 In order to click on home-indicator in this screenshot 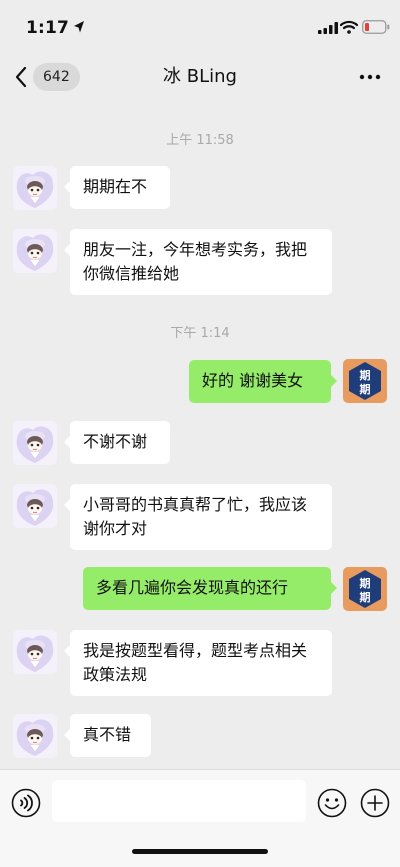, I will do `click(200, 851)`.